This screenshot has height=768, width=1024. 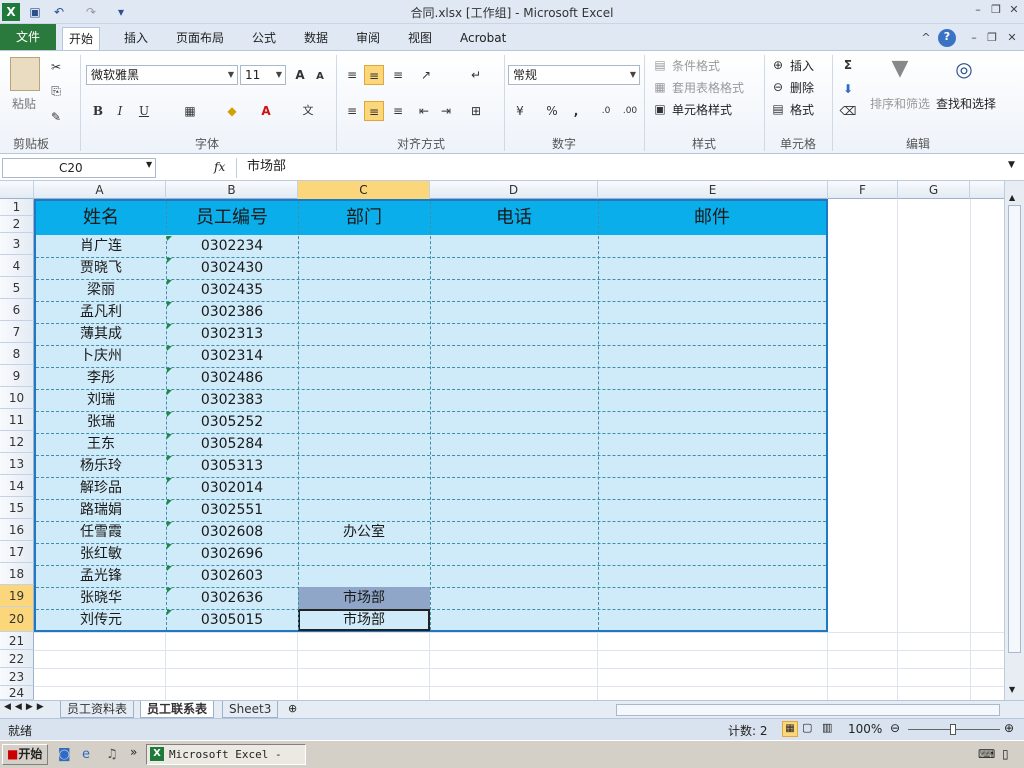 What do you see at coordinates (696, 65) in the screenshot?
I see `conditional-format-button: 条件格式` at bounding box center [696, 65].